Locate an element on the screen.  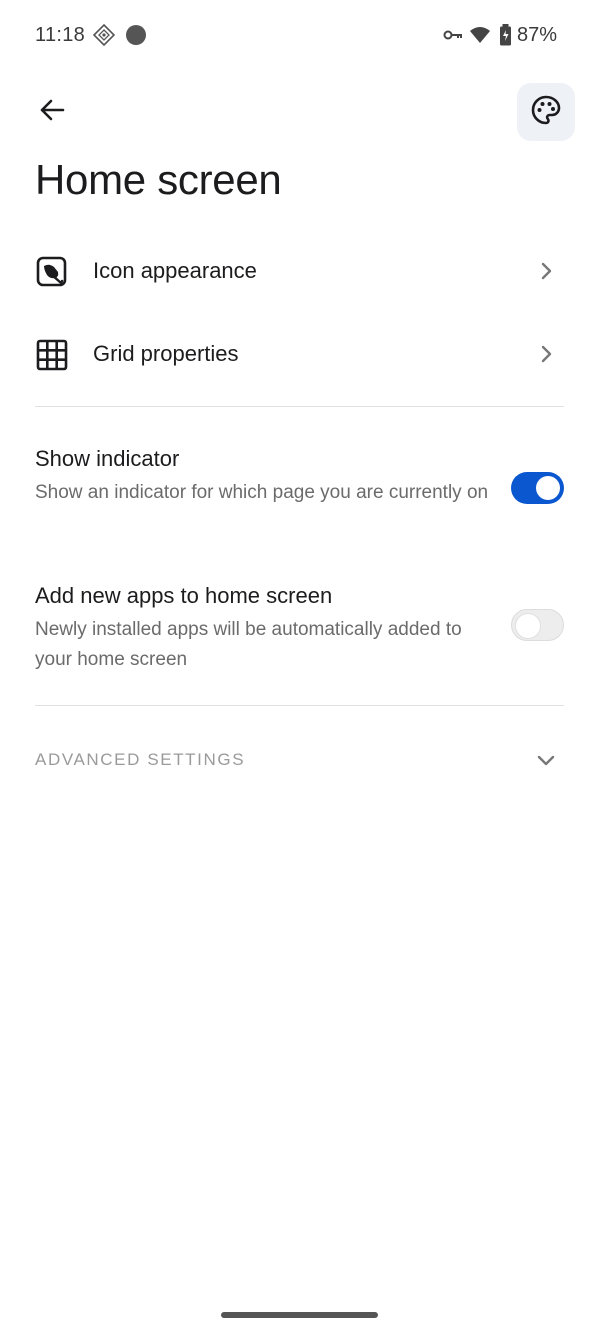
location-diamond-icon is located at coordinates (104, 37).